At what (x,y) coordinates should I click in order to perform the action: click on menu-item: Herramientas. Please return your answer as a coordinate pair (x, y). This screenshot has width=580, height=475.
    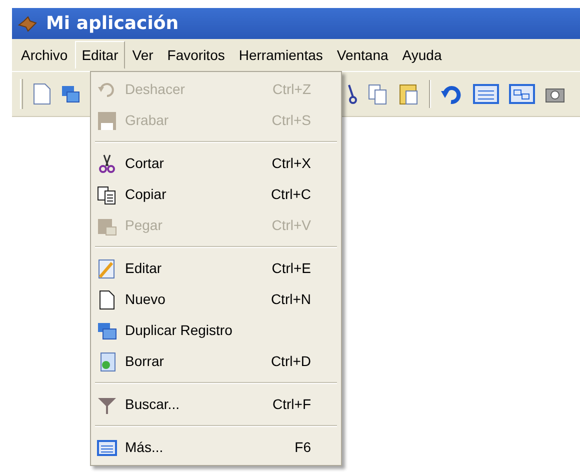
    Looking at the image, I should click on (281, 55).